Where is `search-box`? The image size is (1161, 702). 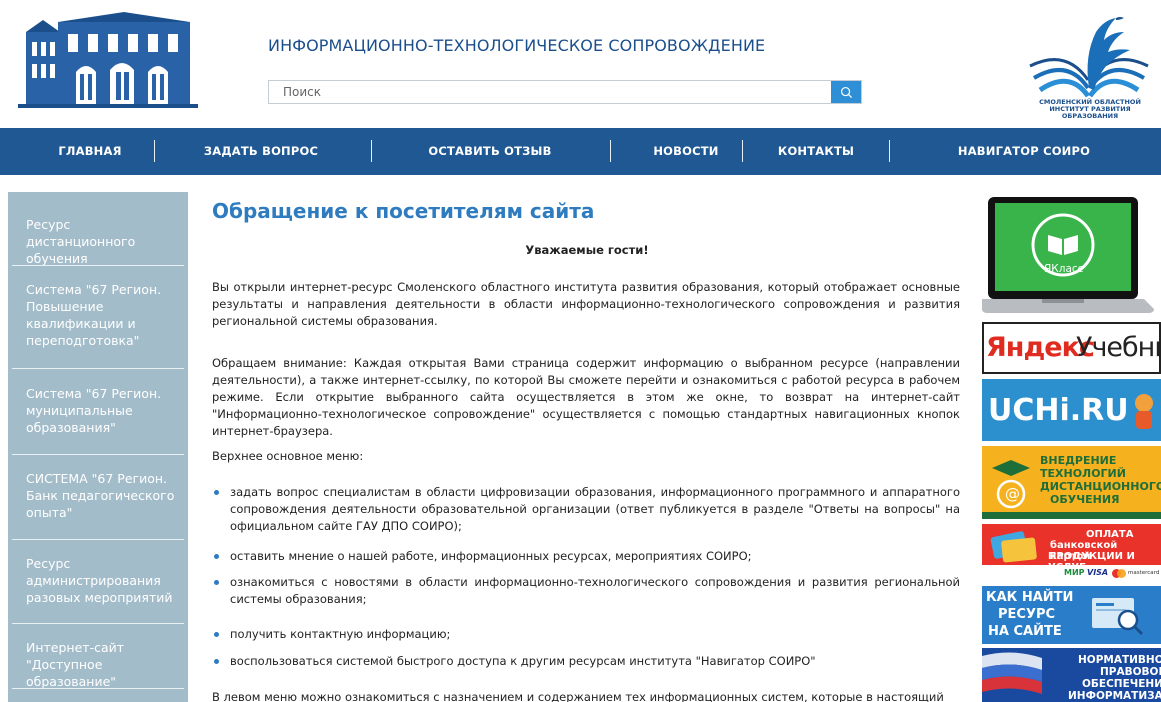
search-box is located at coordinates (565, 92).